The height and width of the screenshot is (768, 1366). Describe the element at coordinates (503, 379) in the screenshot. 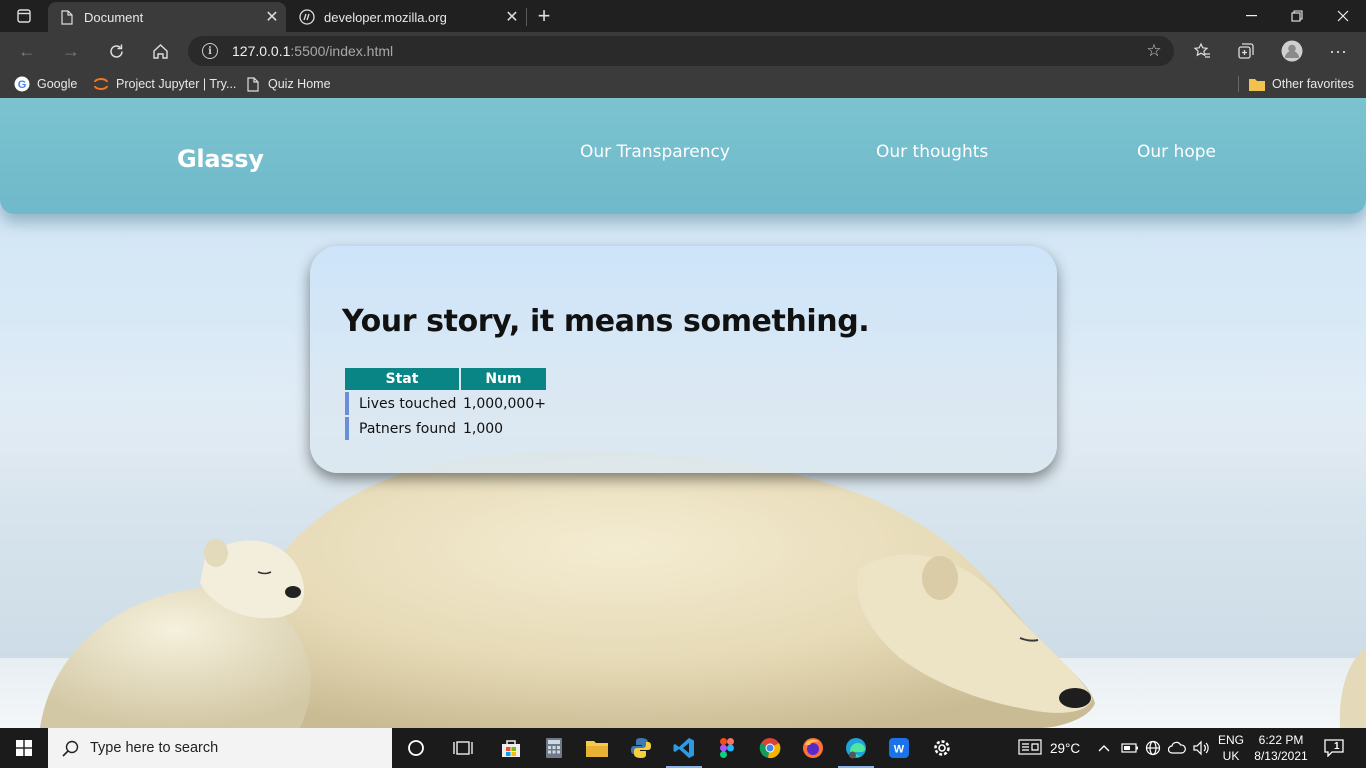

I see `table-header-num: Num` at that location.